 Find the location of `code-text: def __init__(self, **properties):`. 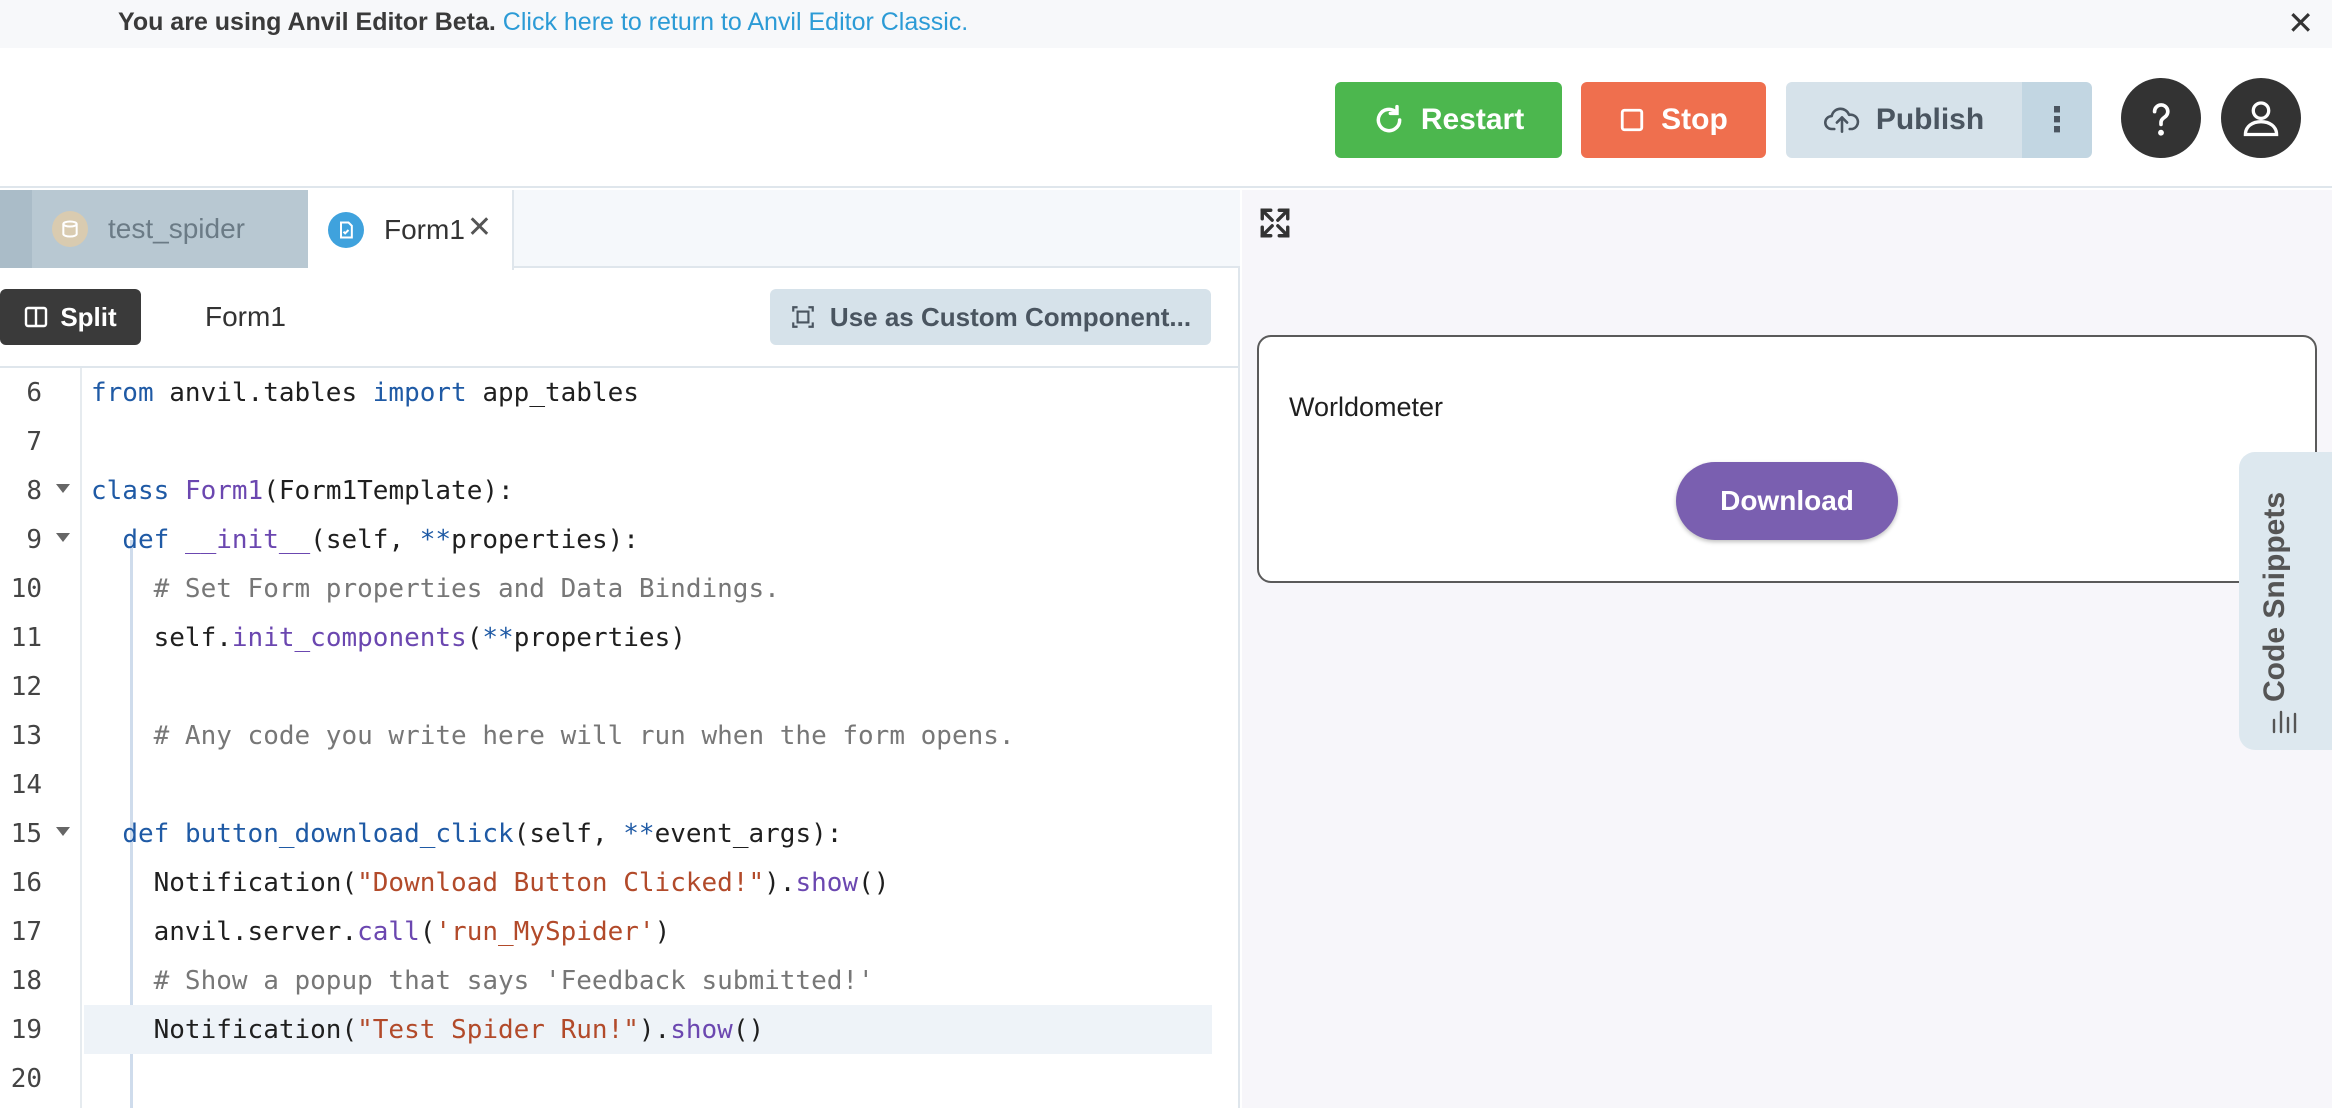

code-text: def __init__(self, **properties): is located at coordinates (380, 539).